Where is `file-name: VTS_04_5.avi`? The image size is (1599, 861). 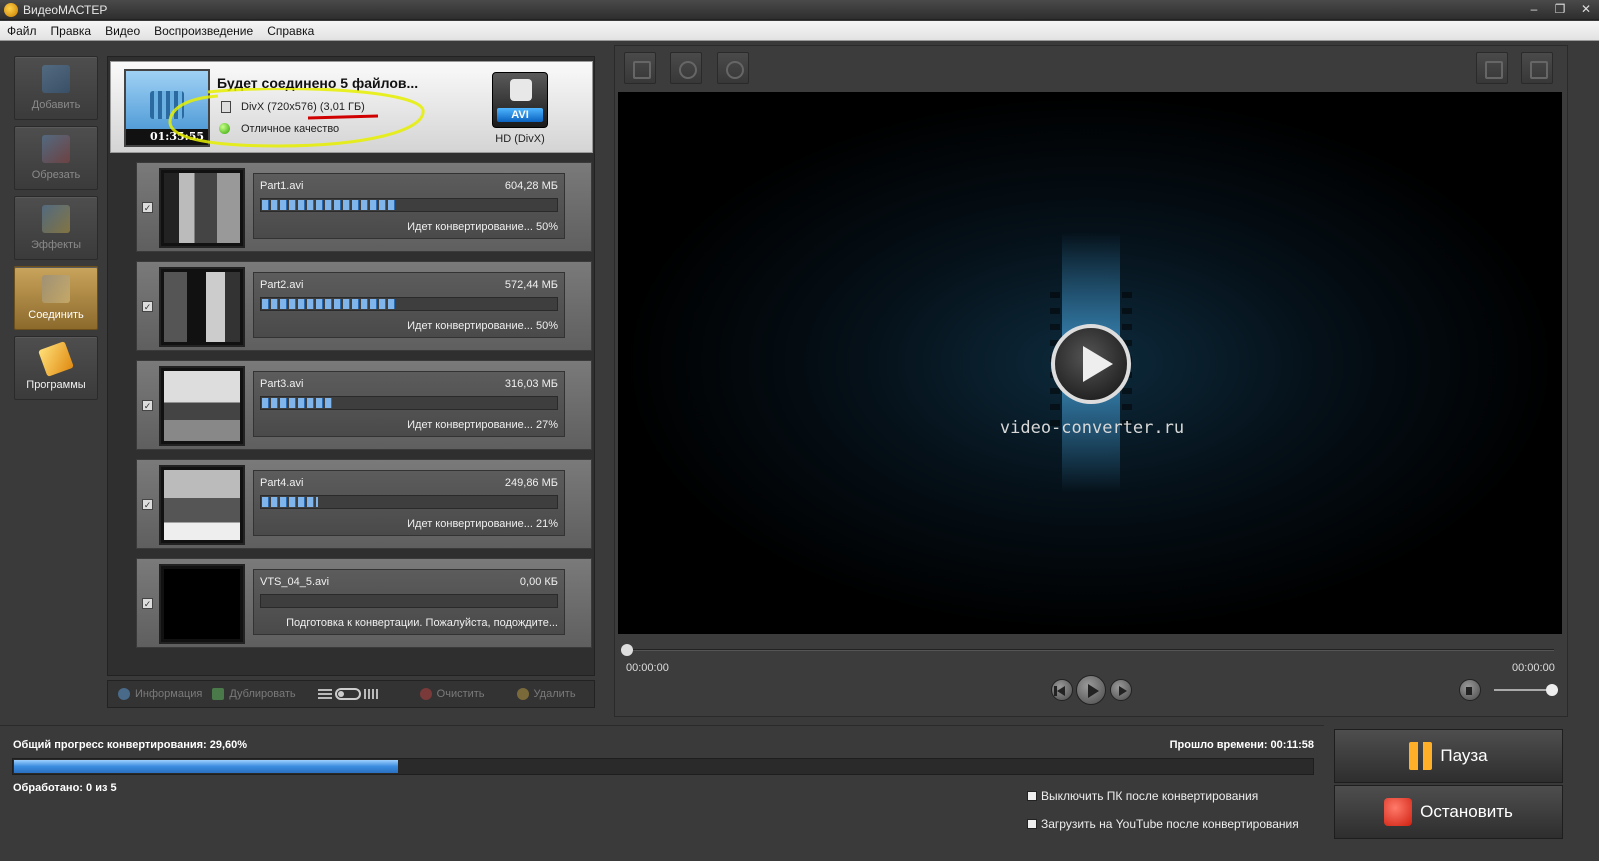 file-name: VTS_04_5.avi is located at coordinates (295, 582).